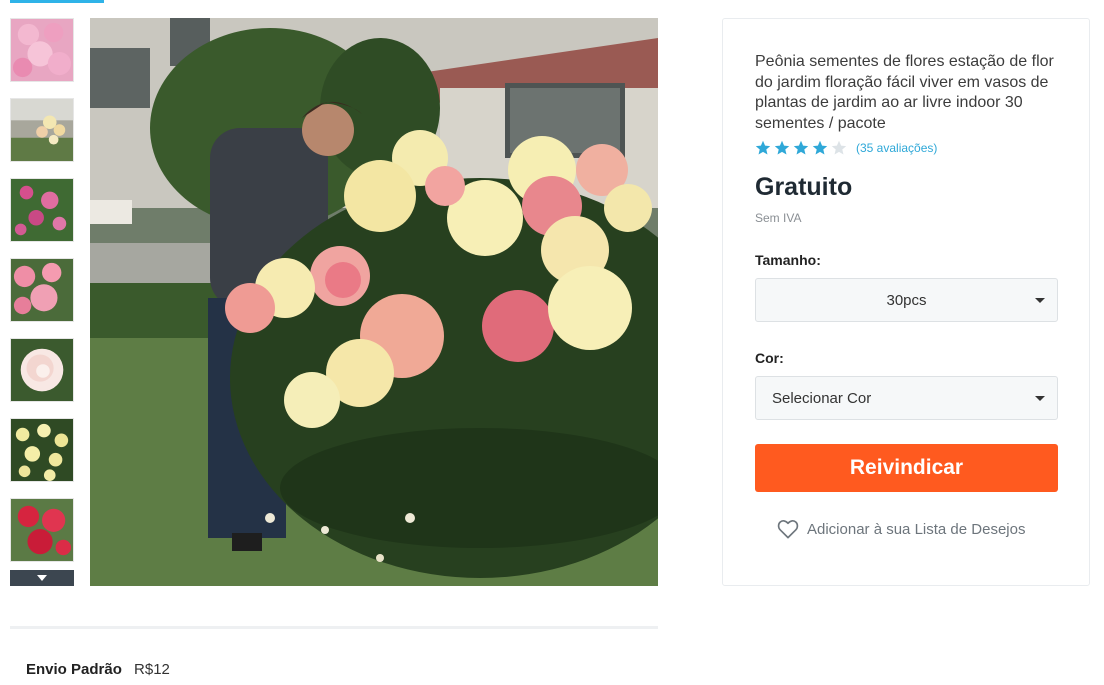  I want to click on tax-note: Sem IVA, so click(778, 218).